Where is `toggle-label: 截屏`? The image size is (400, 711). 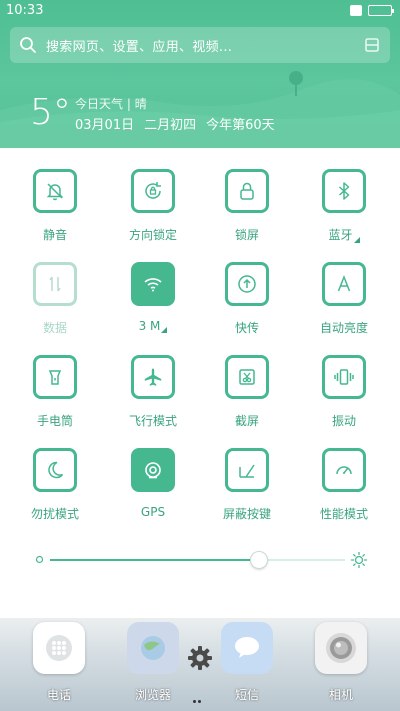 toggle-label: 截屏 is located at coordinates (246, 421).